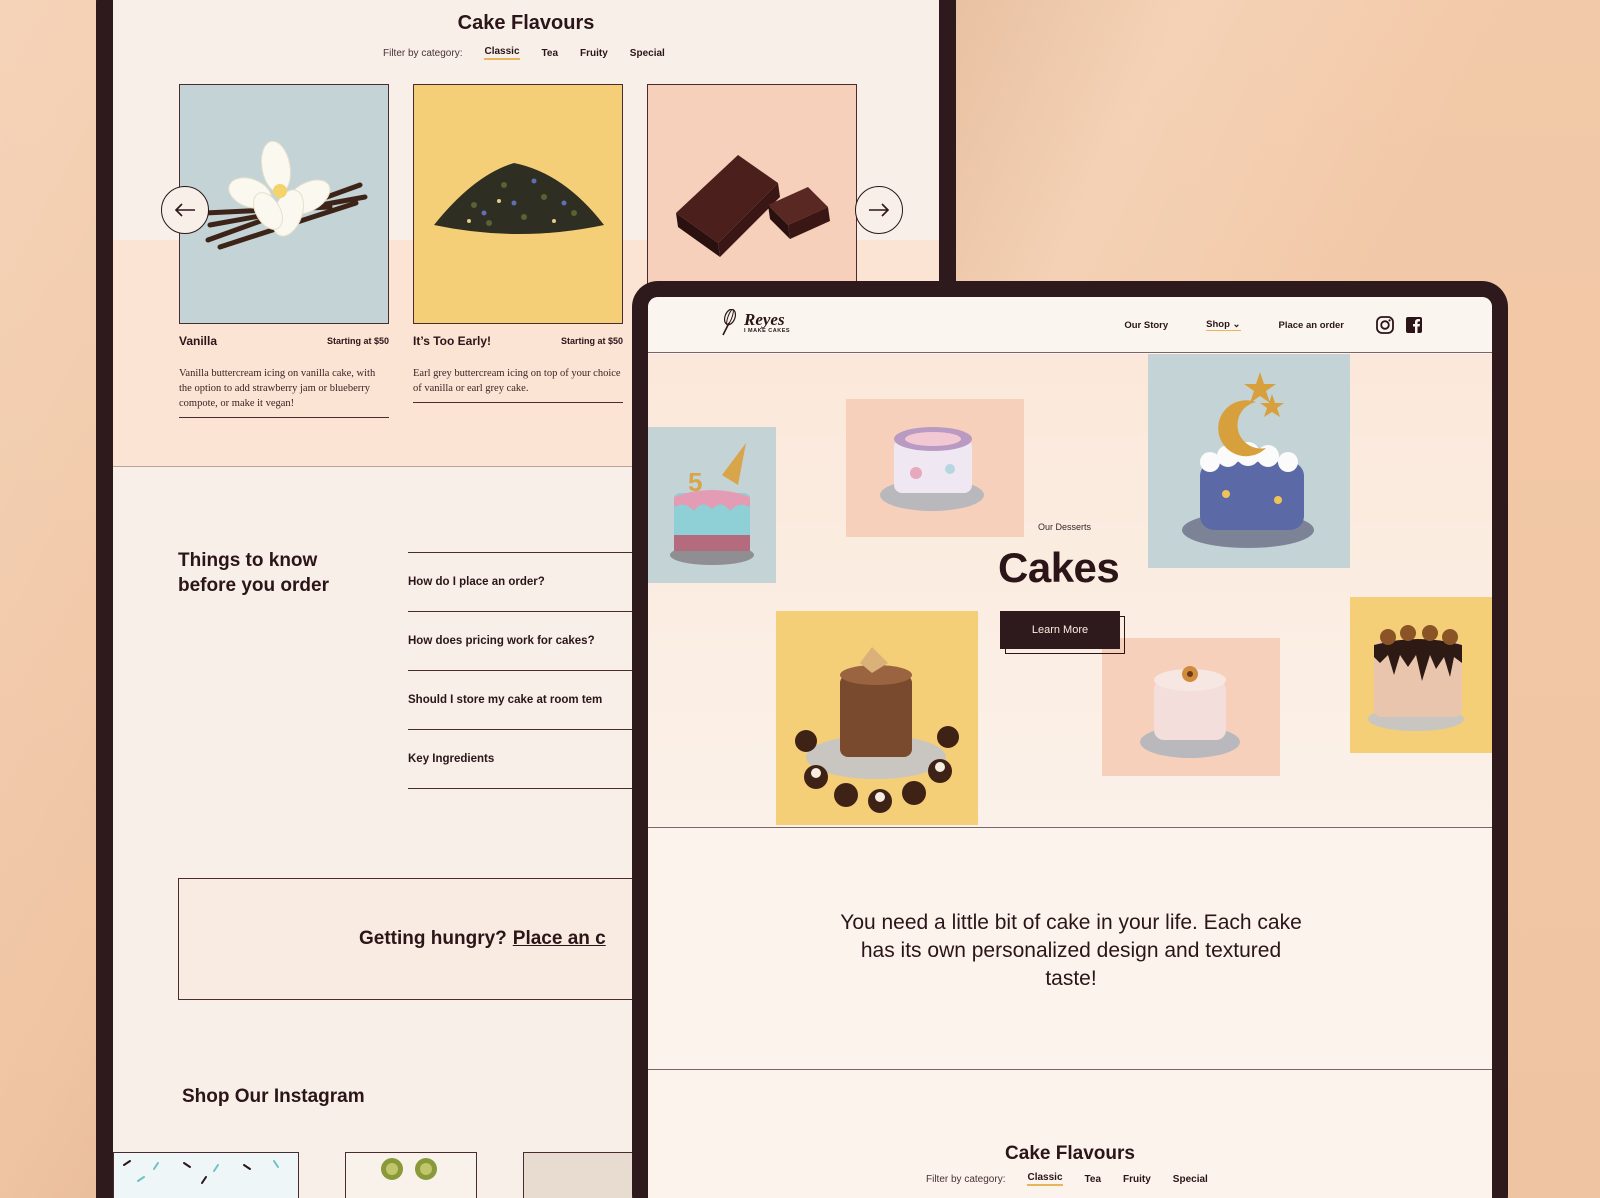 The image size is (1600, 1198). I want to click on arrow-left-icon, so click(184, 210).